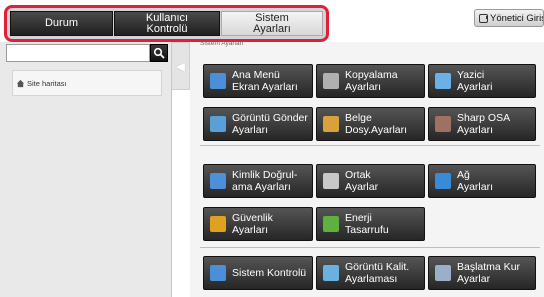 This screenshot has width=544, height=297. Describe the element at coordinates (269, 273) in the screenshot. I see `system-control-label: Sistem Kontrolü` at that location.